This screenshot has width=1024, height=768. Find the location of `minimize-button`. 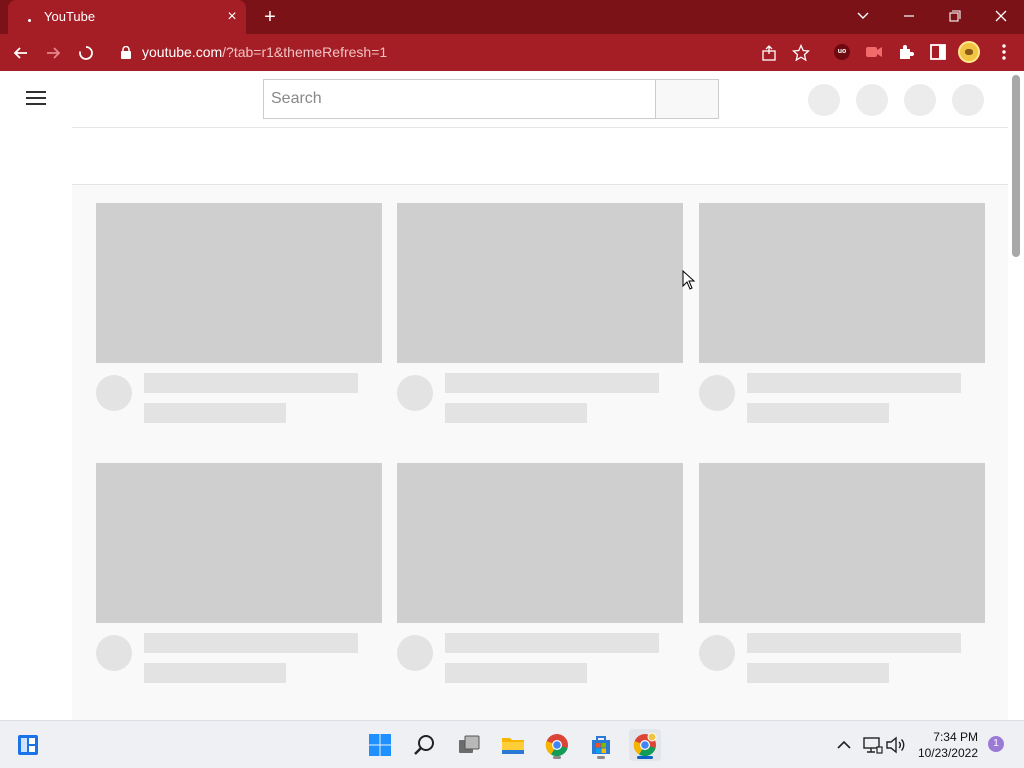

minimize-button is located at coordinates (909, 16).